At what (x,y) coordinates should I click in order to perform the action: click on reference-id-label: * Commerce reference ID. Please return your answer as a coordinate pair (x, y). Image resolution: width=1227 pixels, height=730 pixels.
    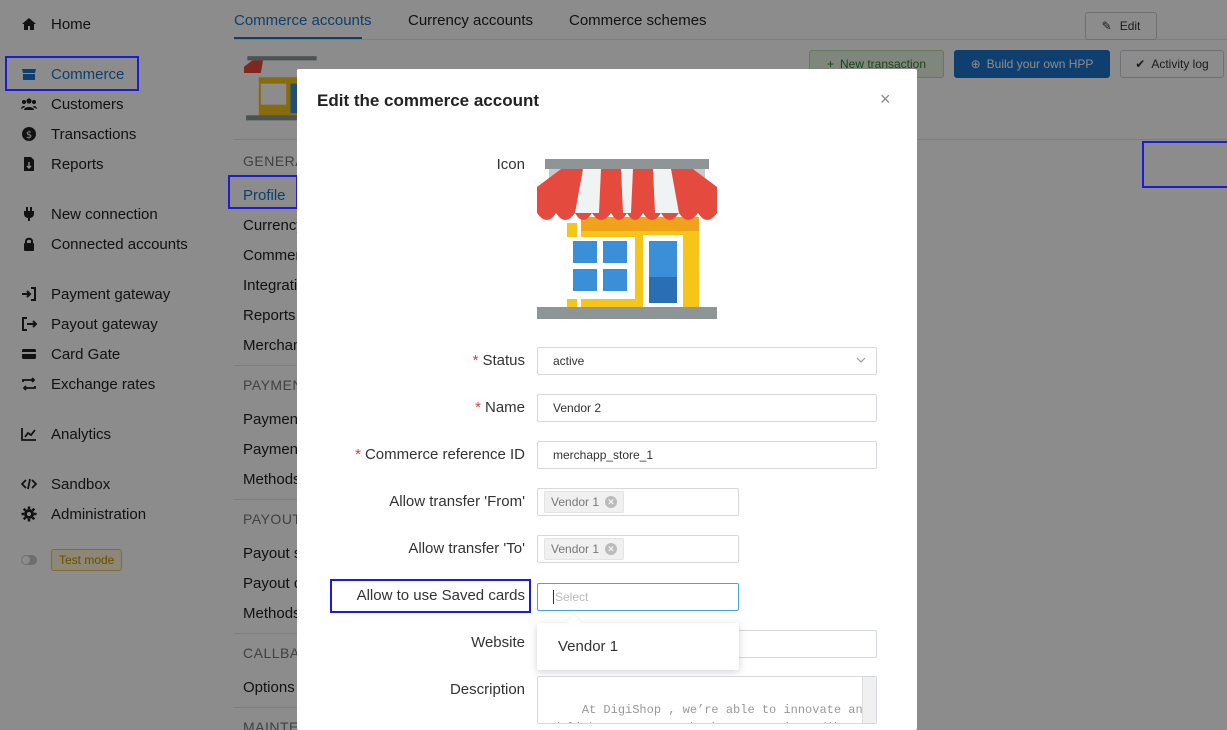
    Looking at the image, I should click on (440, 454).